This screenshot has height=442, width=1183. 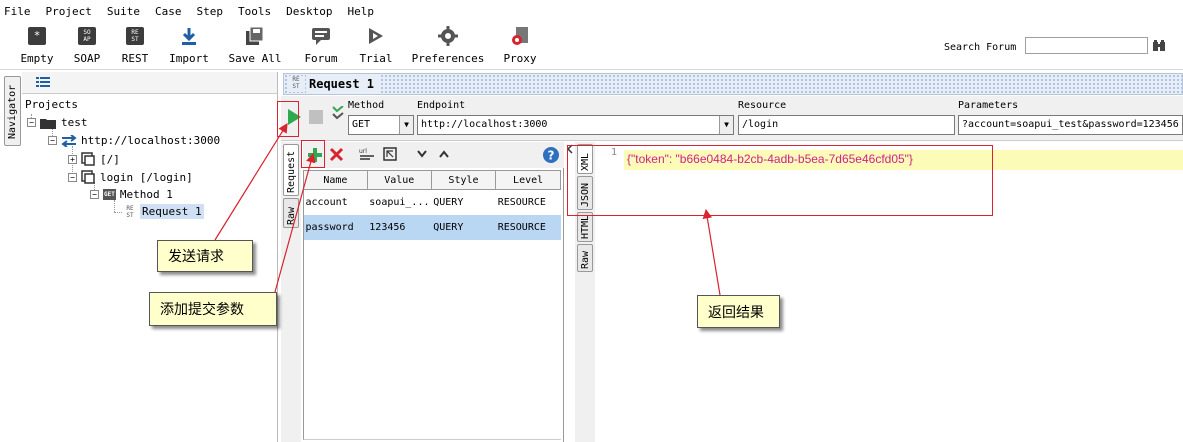 I want to click on tab-html: HTML, so click(x=585, y=227).